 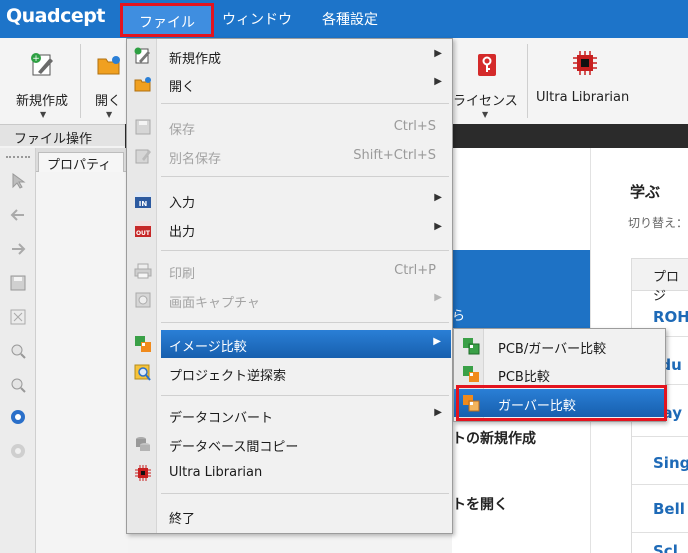 What do you see at coordinates (216, 472) in the screenshot?
I see `menu-item-label: Ultra Librarian` at bounding box center [216, 472].